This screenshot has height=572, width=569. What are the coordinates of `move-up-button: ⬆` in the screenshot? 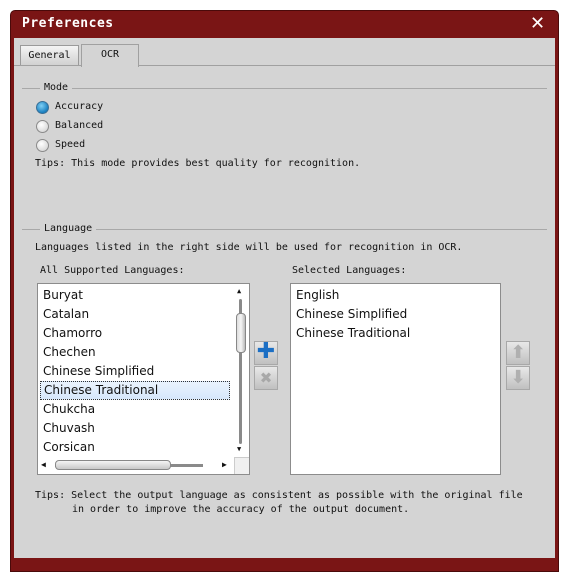 It's located at (518, 353).